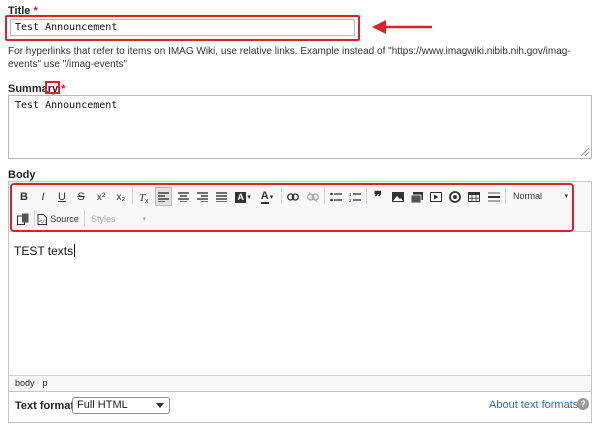 The height and width of the screenshot is (425, 600). Describe the element at coordinates (52, 87) in the screenshot. I see `highlight-box-required` at that location.